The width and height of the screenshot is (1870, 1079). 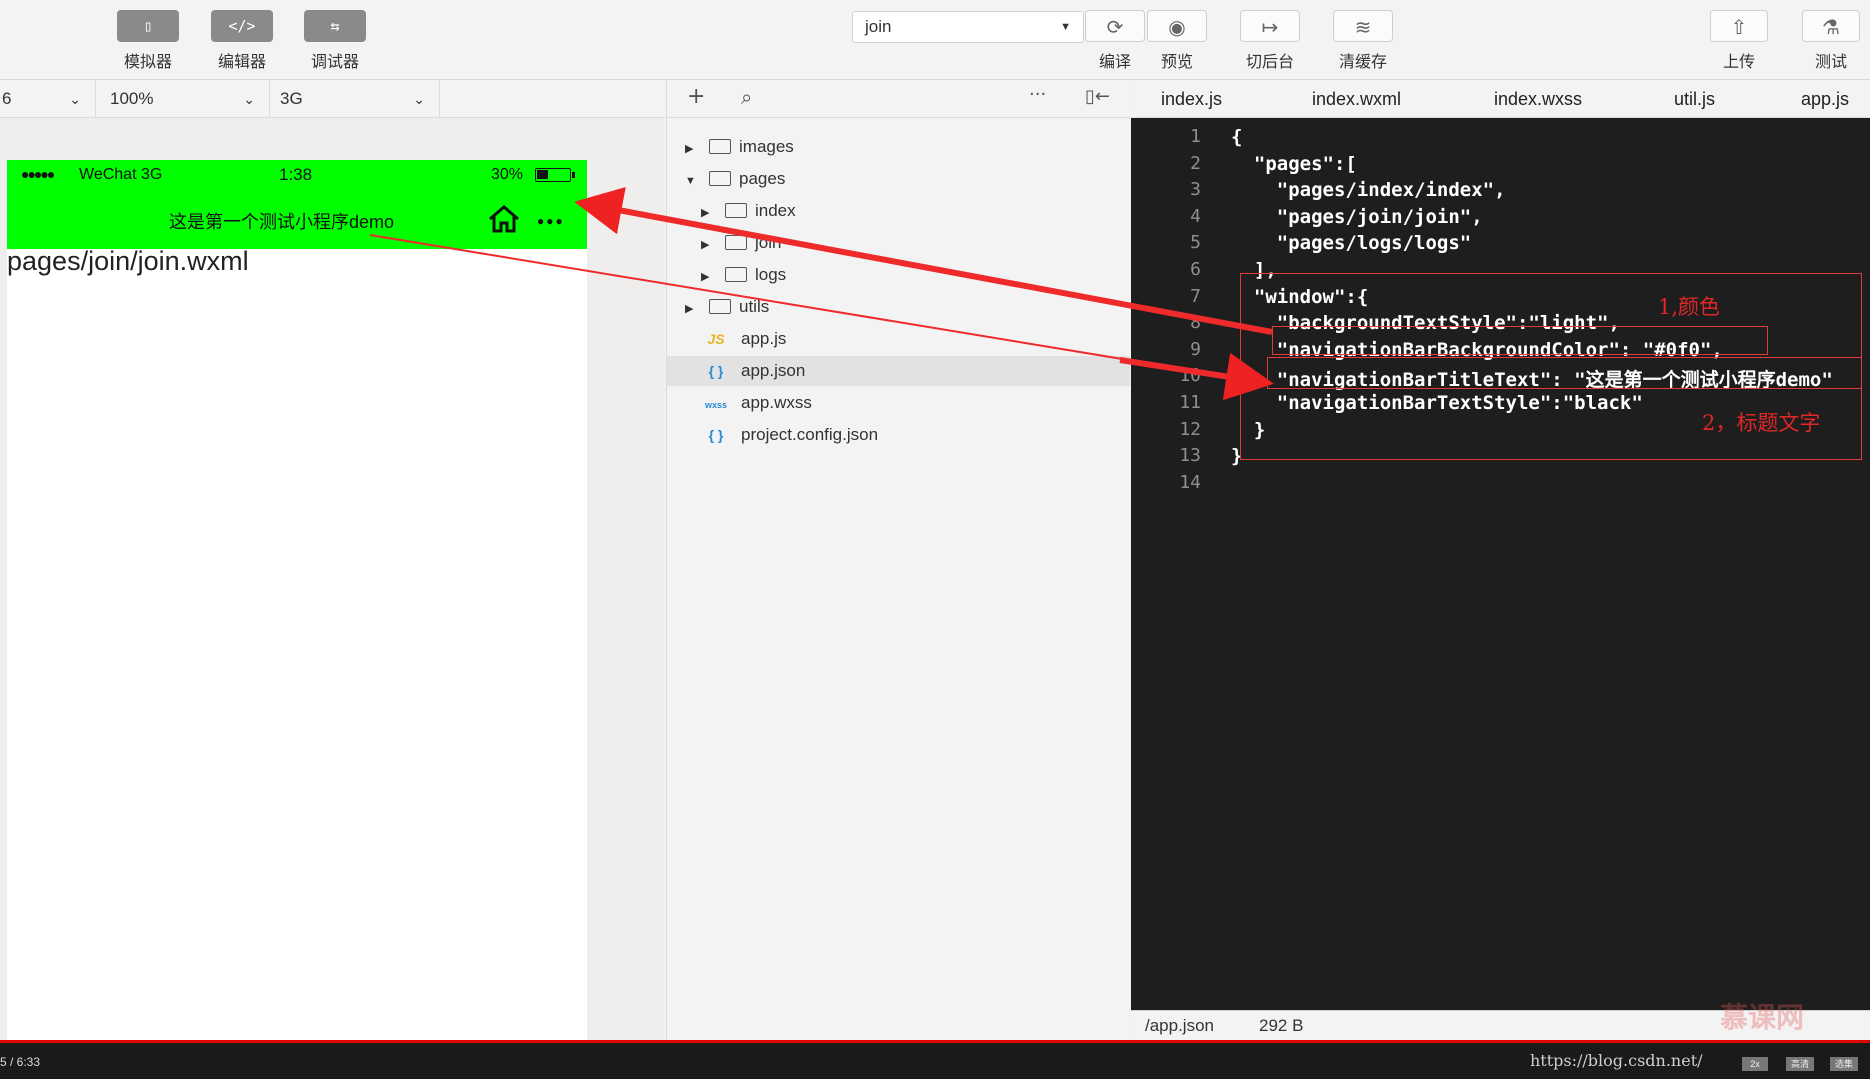 I want to click on preview-label: 预览, so click(x=1176, y=62).